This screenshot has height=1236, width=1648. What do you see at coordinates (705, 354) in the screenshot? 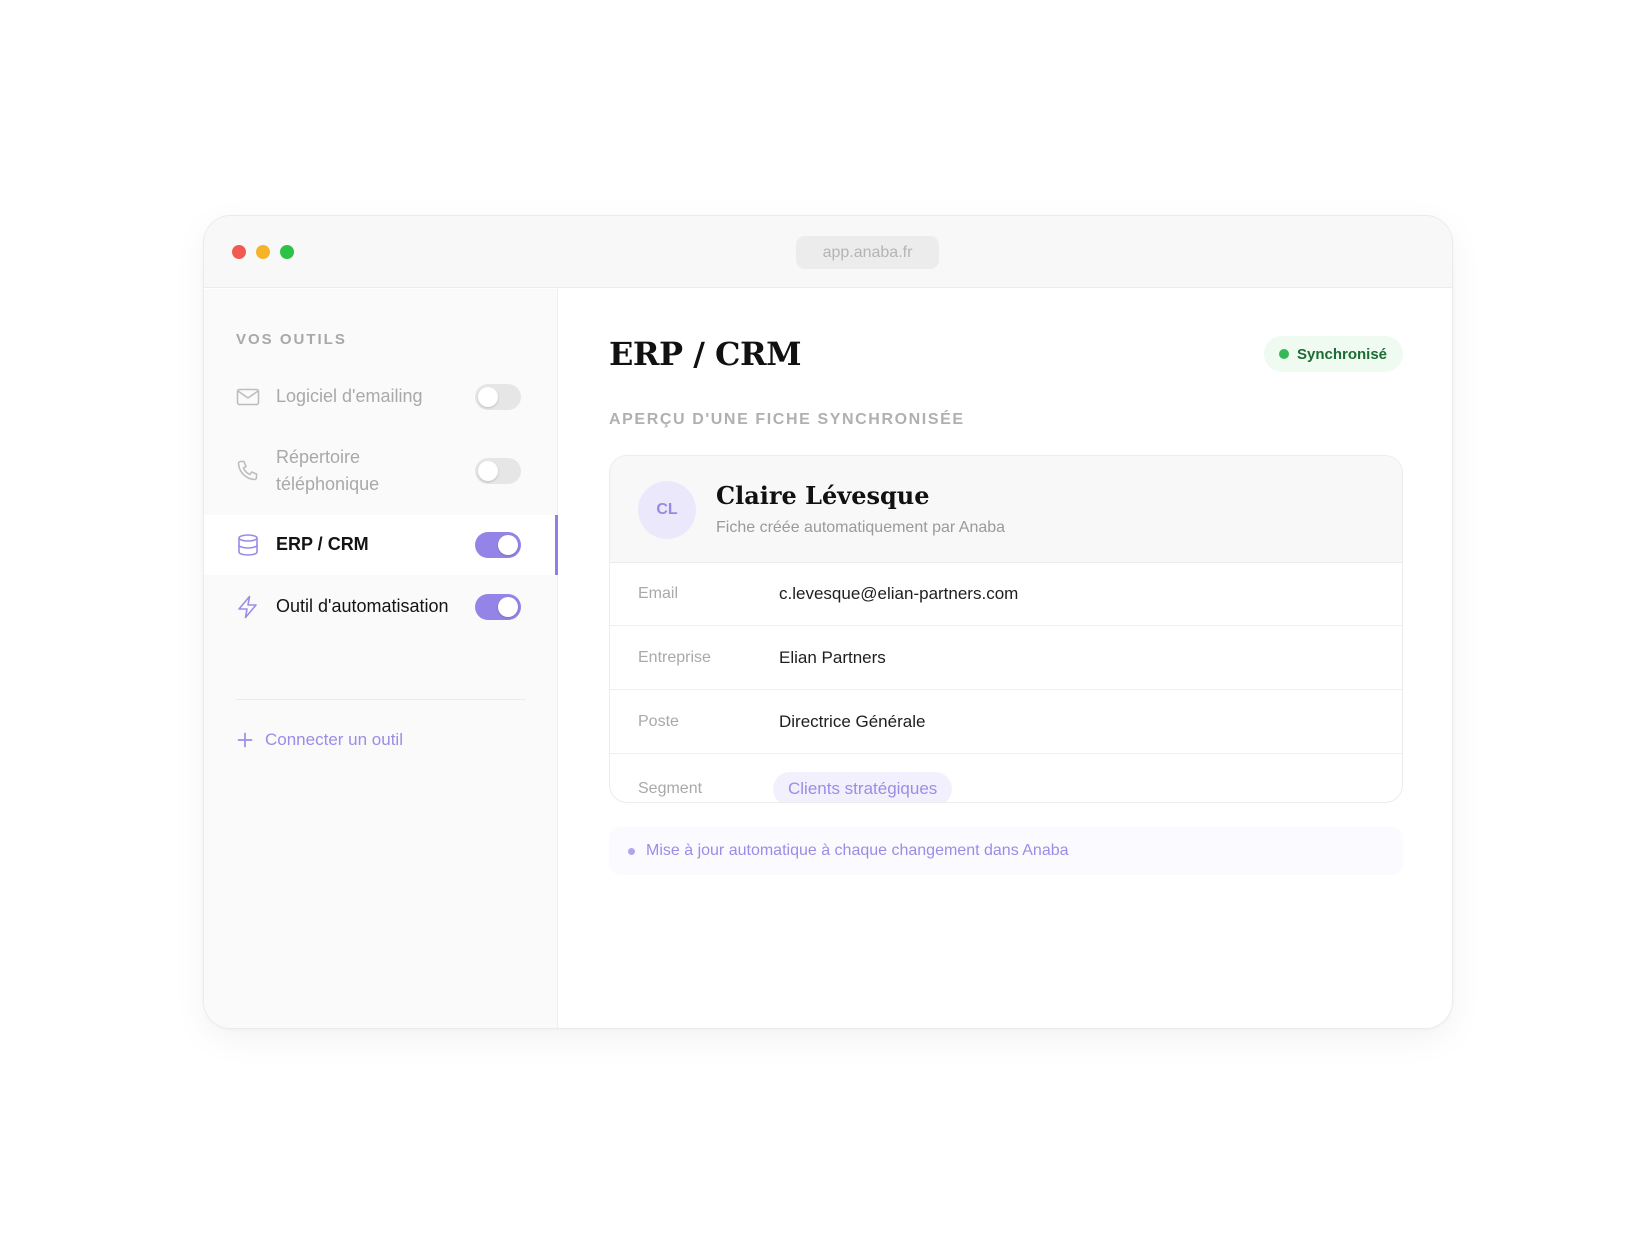
I see `page-title: ERP / CRM` at bounding box center [705, 354].